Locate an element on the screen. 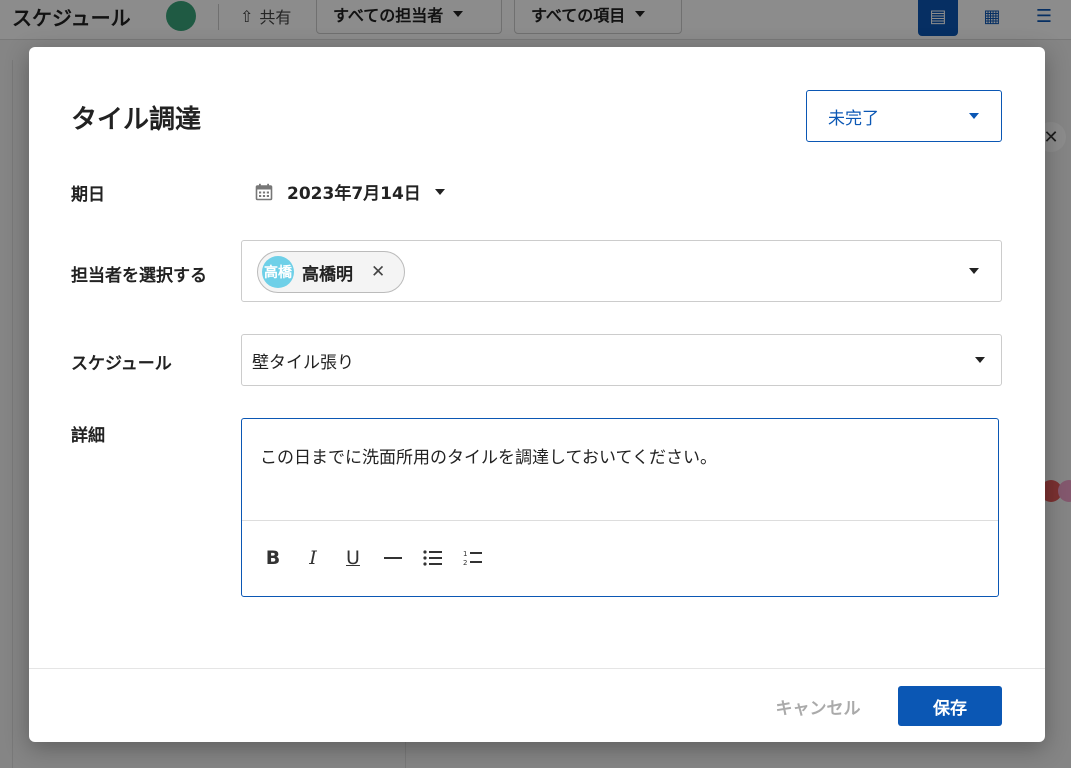 This screenshot has width=1071, height=768. horizontal-rule-icon is located at coordinates (393, 558).